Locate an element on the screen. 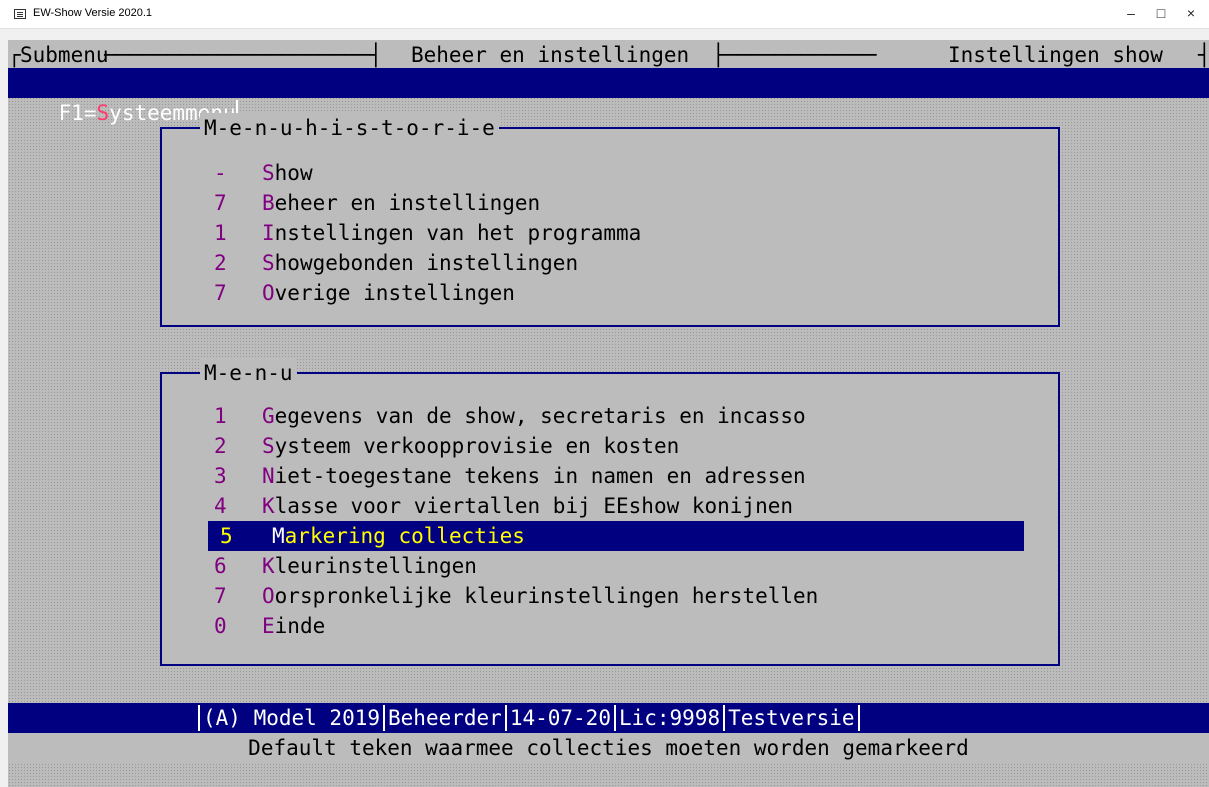 This screenshot has width=1209, height=787. history-item: 1 Instellingen van het programma is located at coordinates (427, 233).